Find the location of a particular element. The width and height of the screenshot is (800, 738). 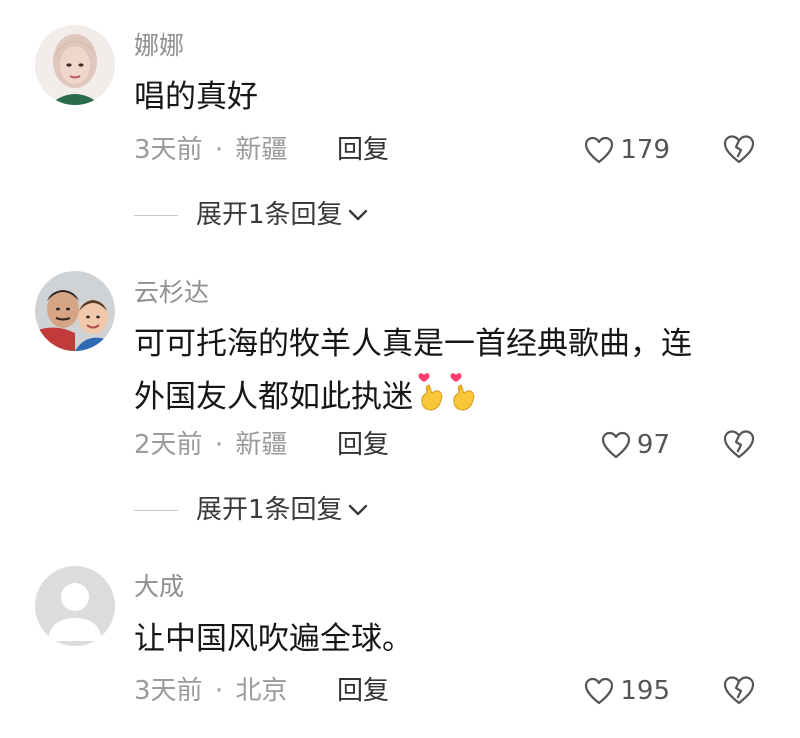

like-button: 195 is located at coordinates (627, 691).